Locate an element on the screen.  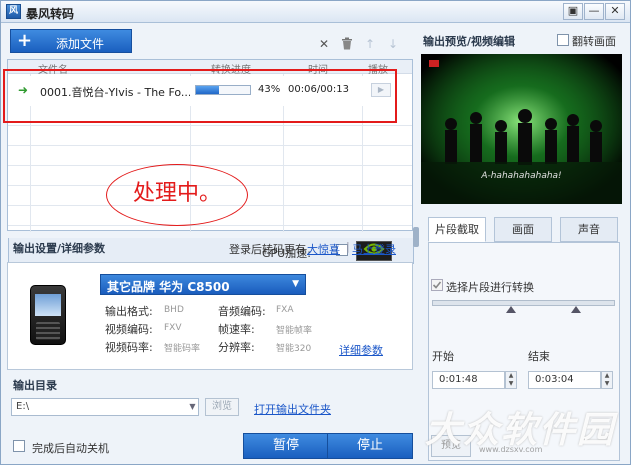
video-preview: A-hahahahahaha! is located at coordinates (521, 129).